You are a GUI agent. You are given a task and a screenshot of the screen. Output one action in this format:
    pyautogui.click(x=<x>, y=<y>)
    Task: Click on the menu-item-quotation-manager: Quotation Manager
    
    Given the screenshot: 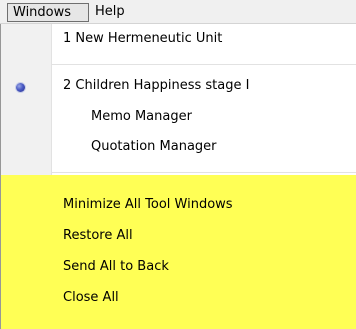 What is the action you would take?
    pyautogui.click(x=178, y=147)
    